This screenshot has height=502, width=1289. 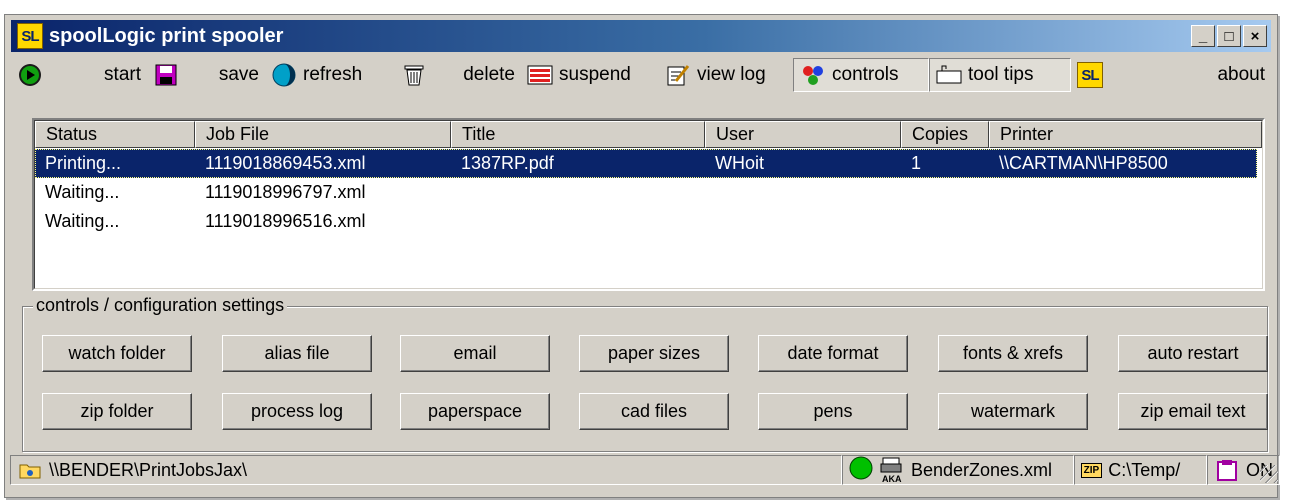 What do you see at coordinates (148, 469) in the screenshot?
I see `status-path: \\BENDER\PrintJobsJax\` at bounding box center [148, 469].